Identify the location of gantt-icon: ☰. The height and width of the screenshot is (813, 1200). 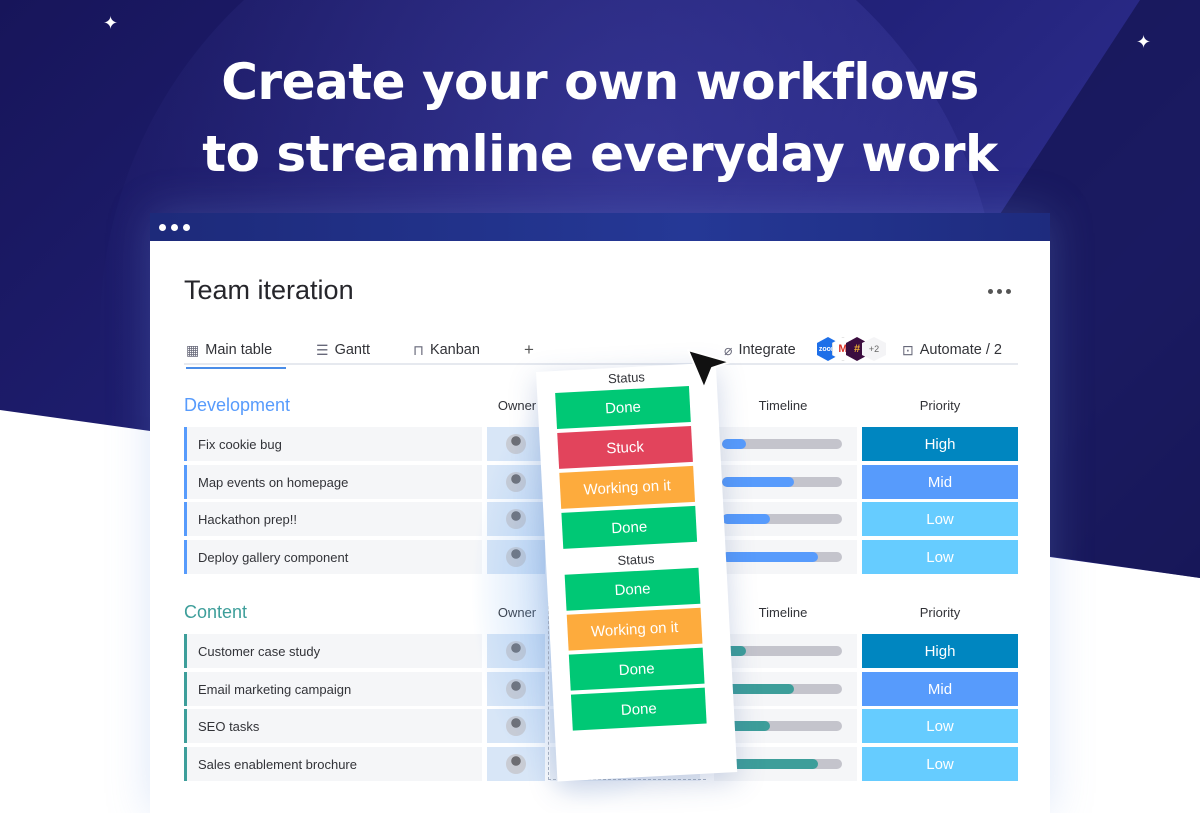
(322, 349).